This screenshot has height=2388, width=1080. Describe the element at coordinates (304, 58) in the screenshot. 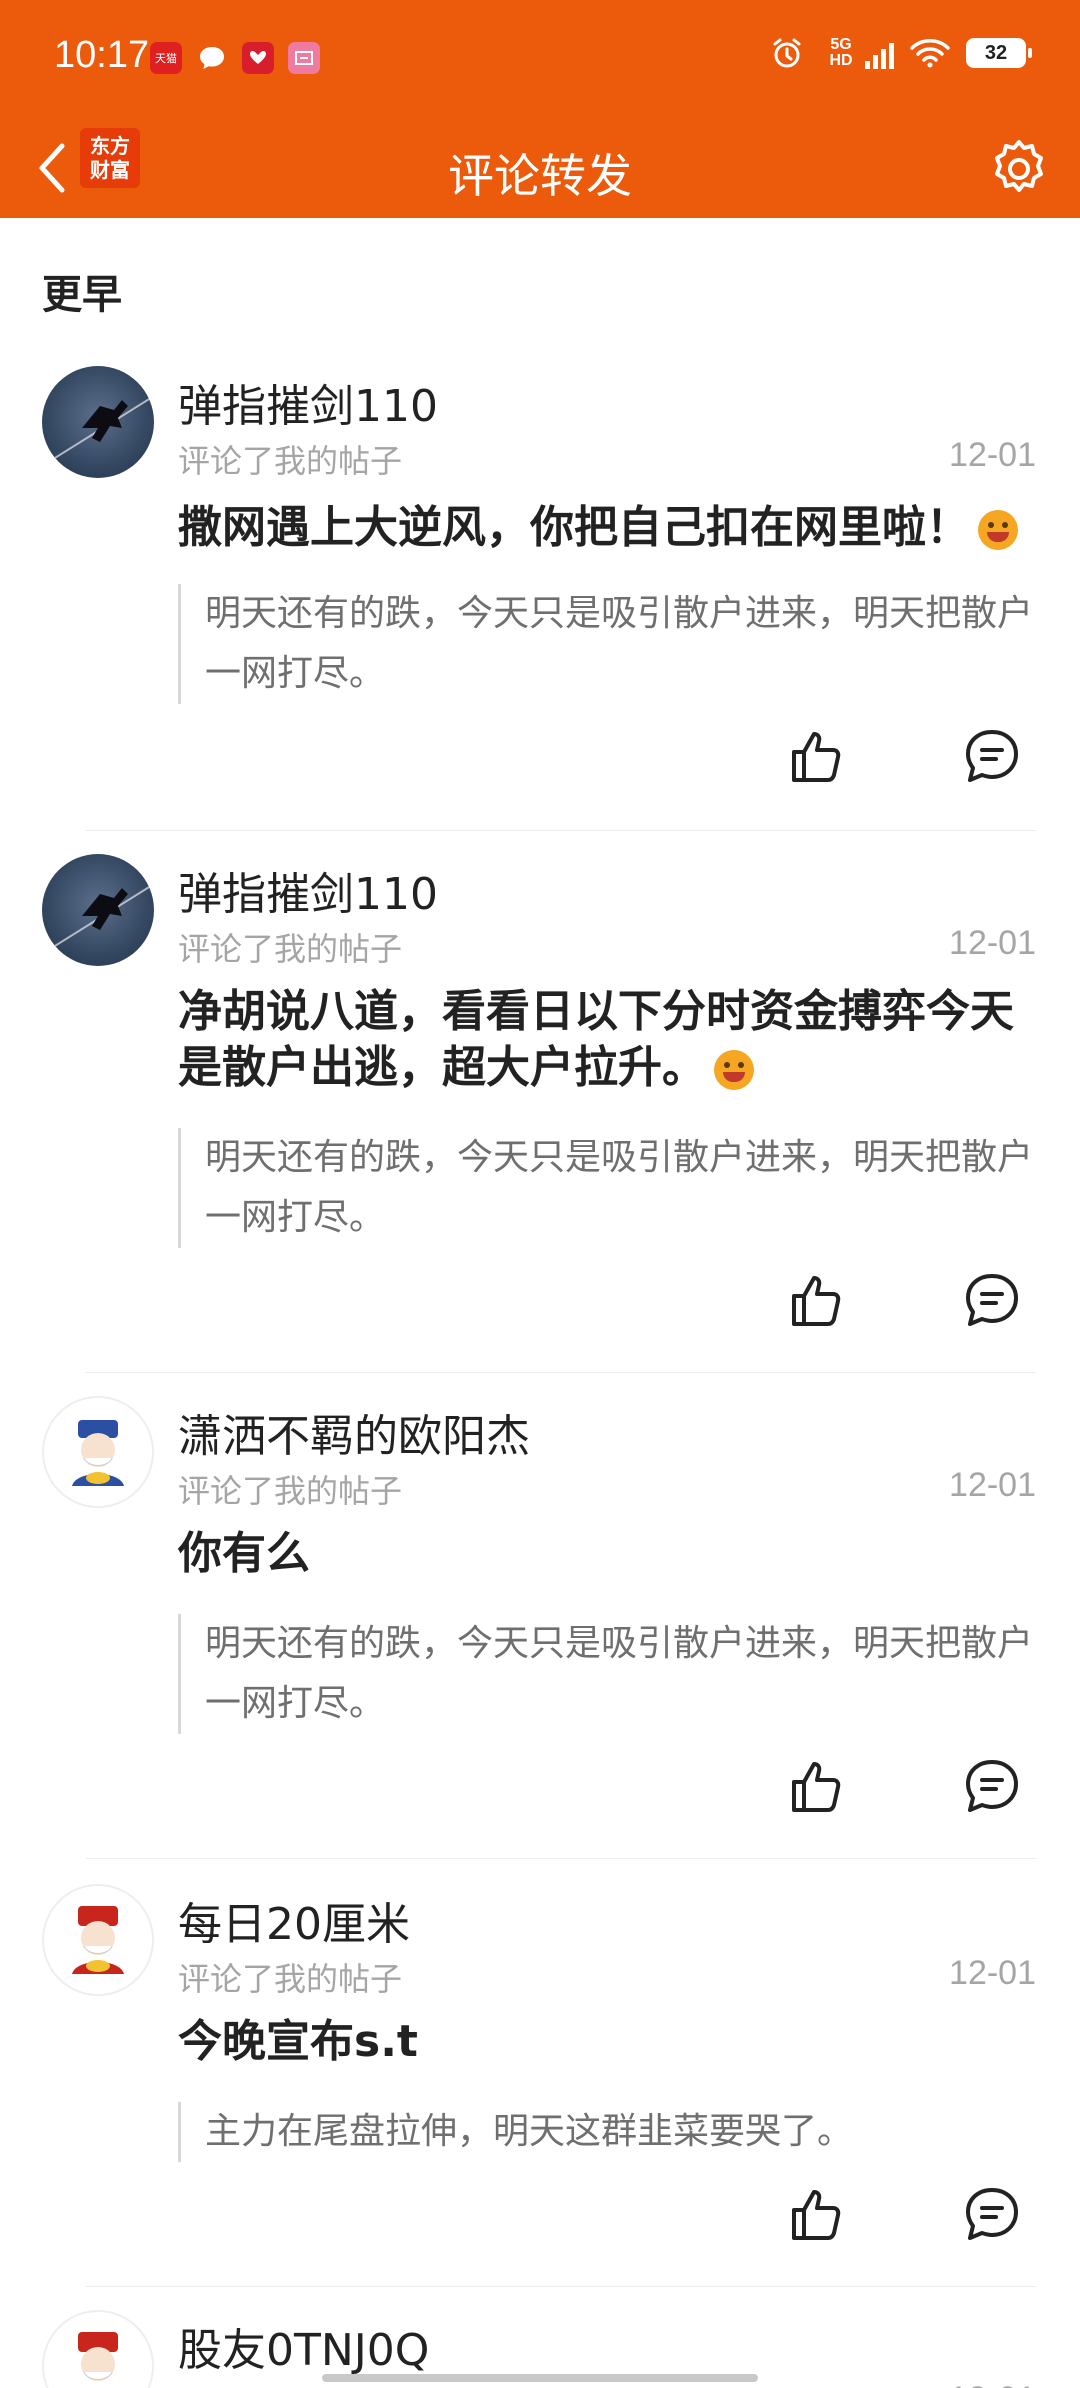

I see `app-pink-icon` at that location.